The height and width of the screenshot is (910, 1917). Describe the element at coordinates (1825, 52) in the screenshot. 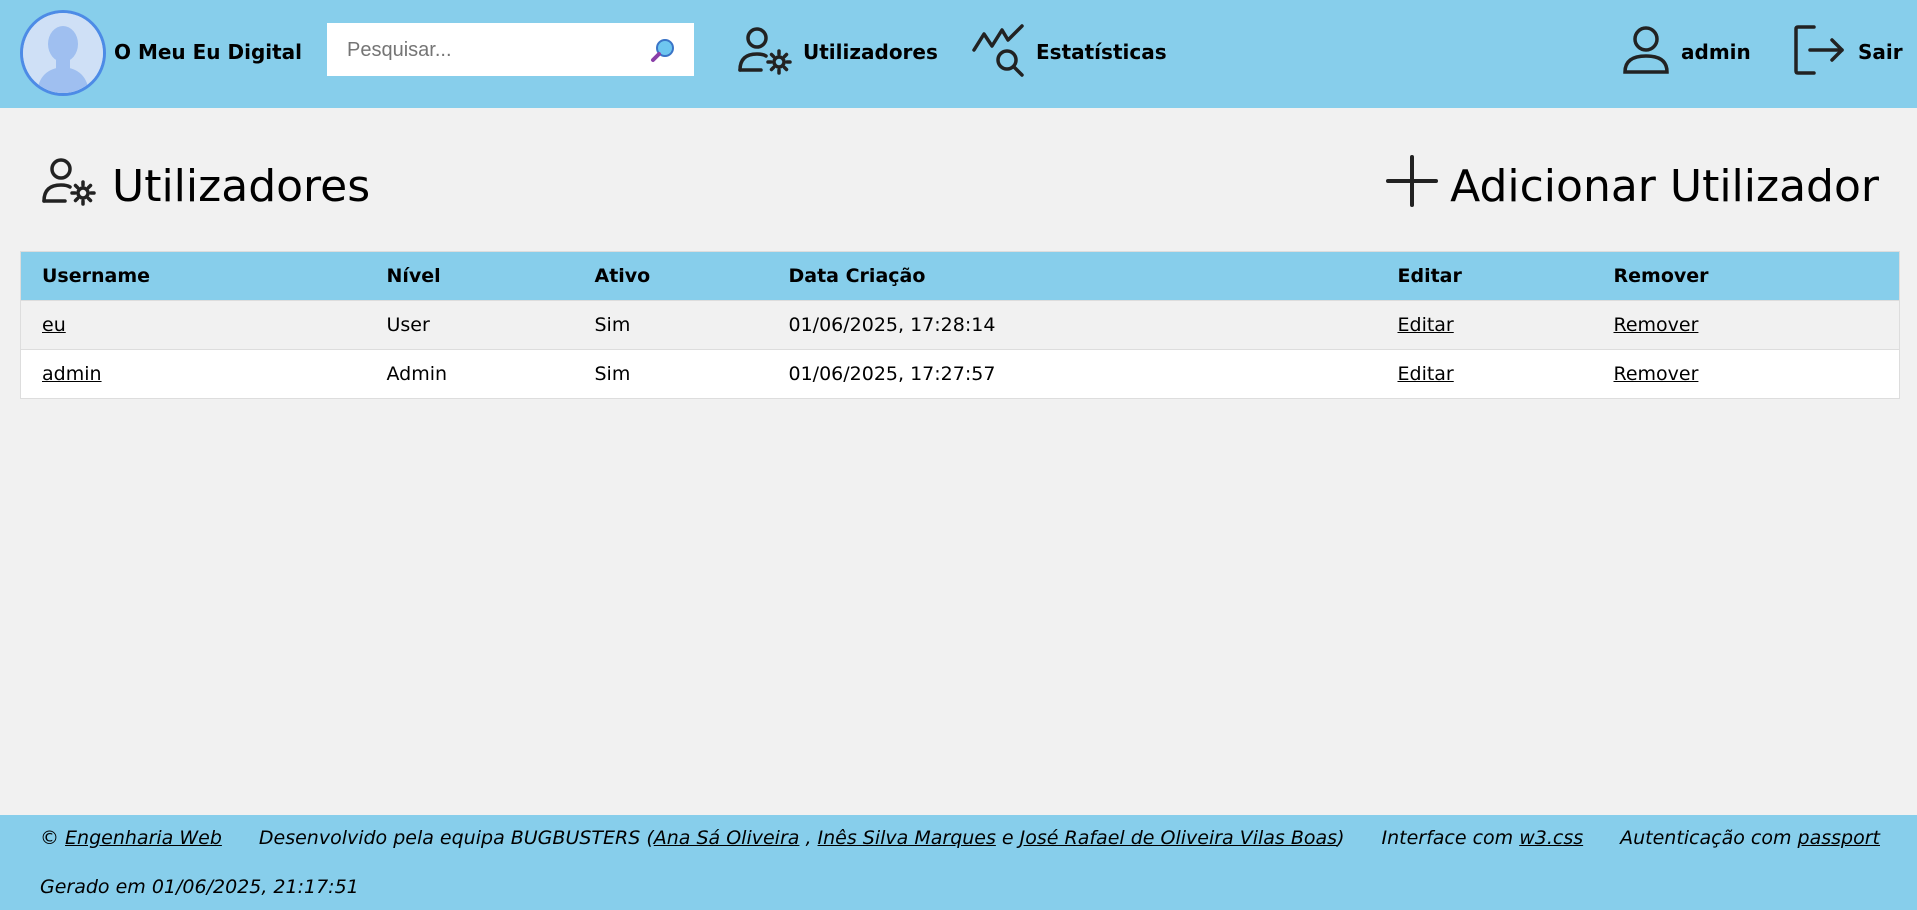

I see `logout-icon` at that location.